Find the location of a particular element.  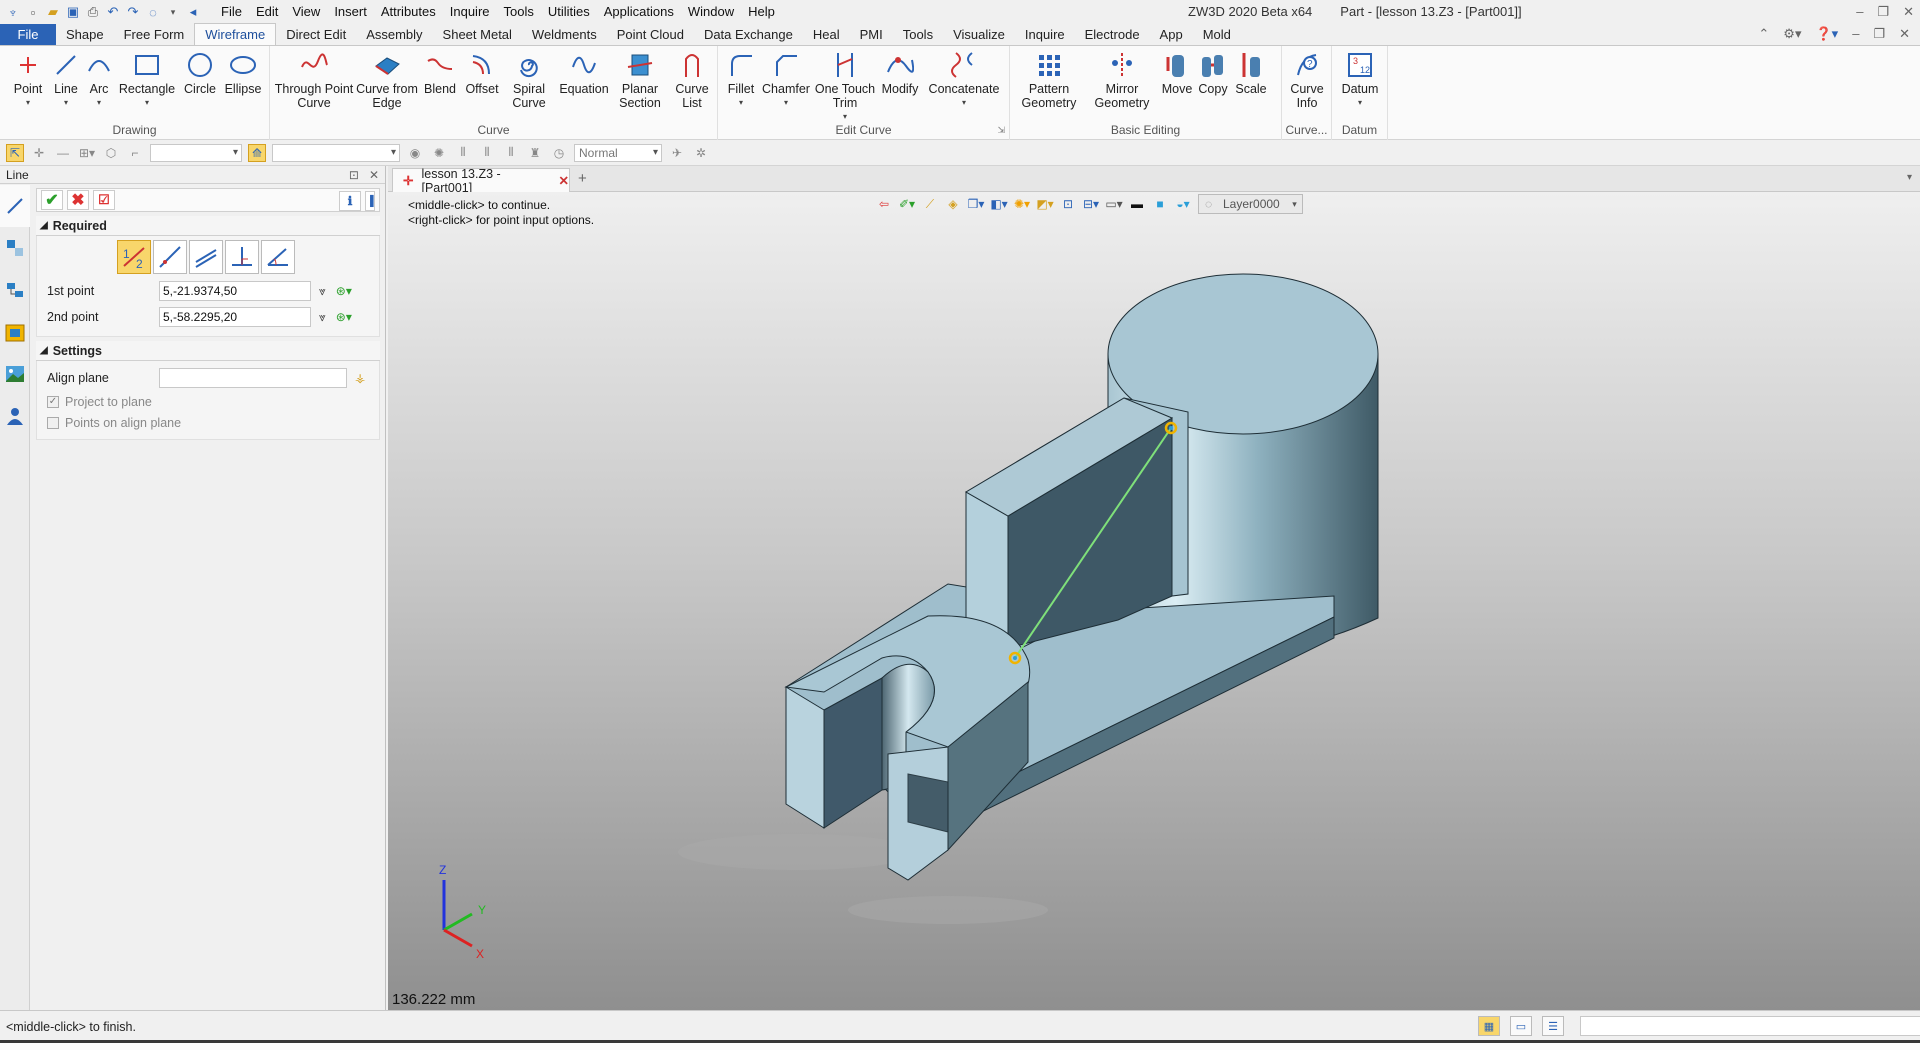

part-library-icon is located at coordinates (15, 332).